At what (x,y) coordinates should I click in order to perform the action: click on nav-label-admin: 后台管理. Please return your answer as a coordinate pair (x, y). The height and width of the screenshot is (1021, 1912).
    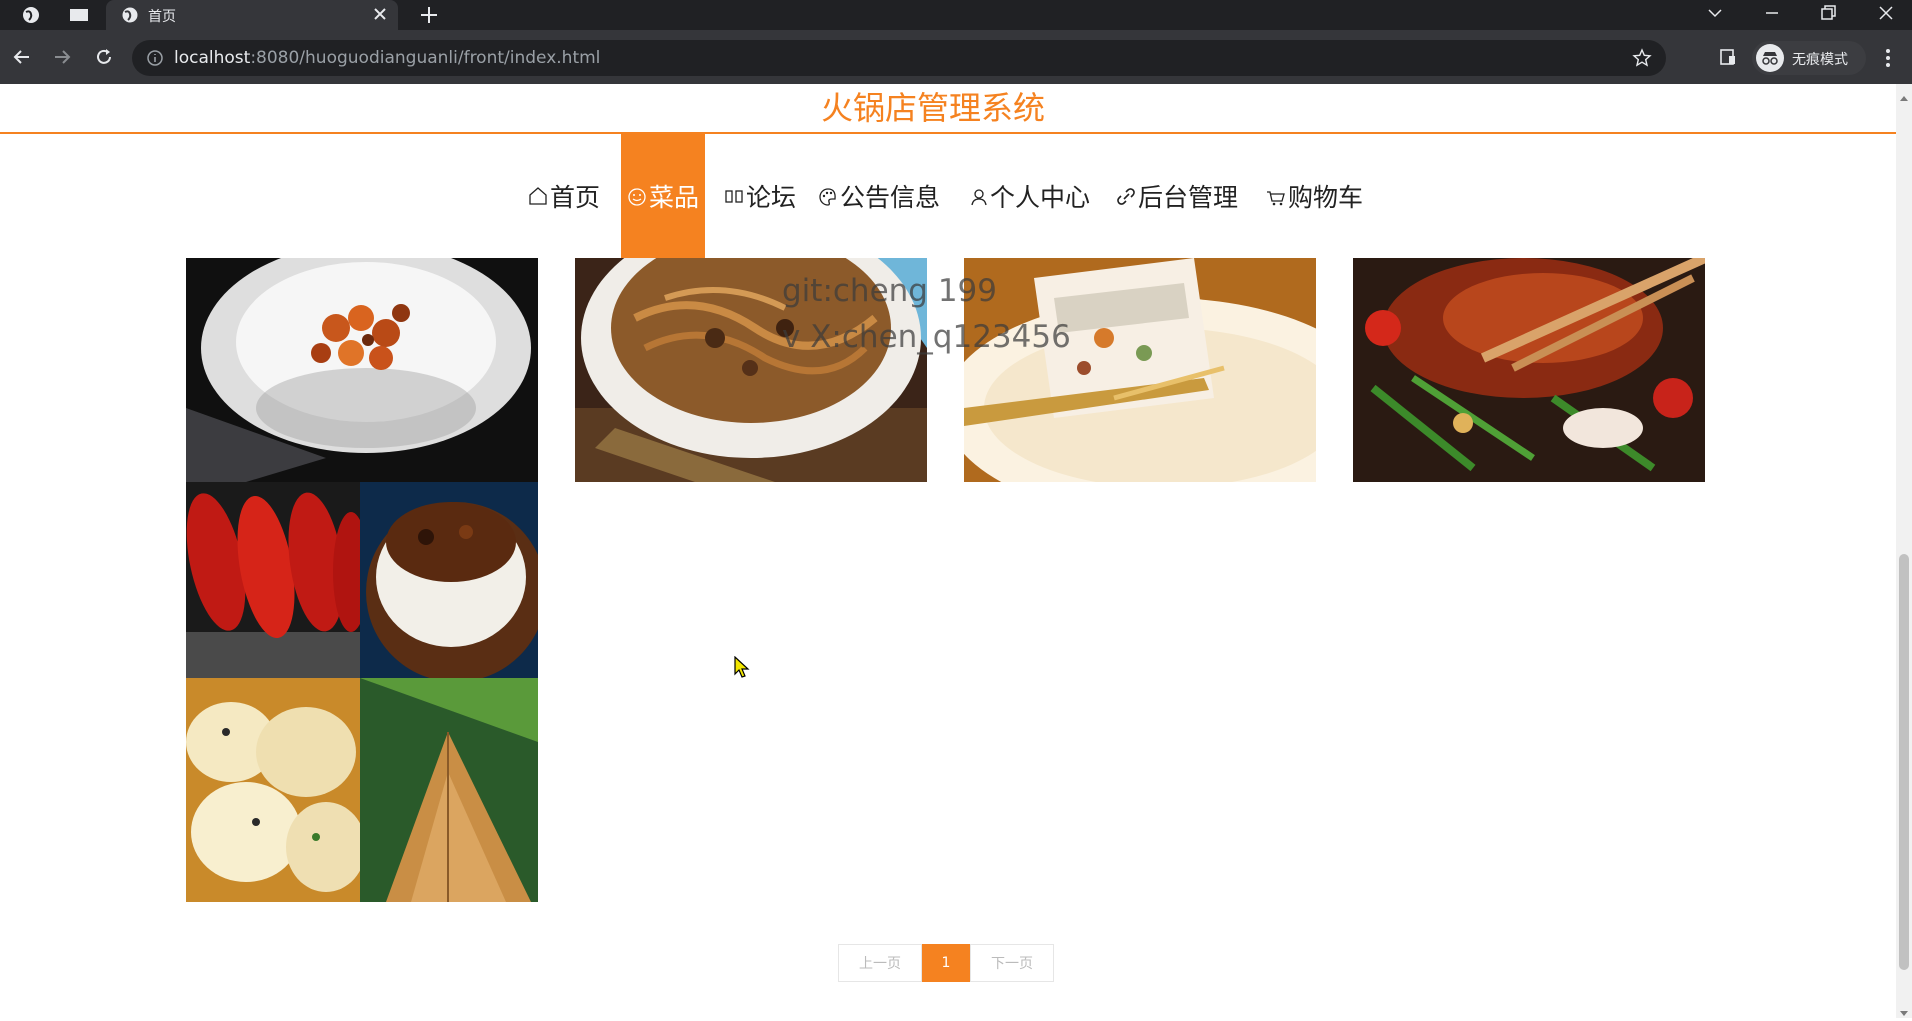
    Looking at the image, I should click on (1188, 197).